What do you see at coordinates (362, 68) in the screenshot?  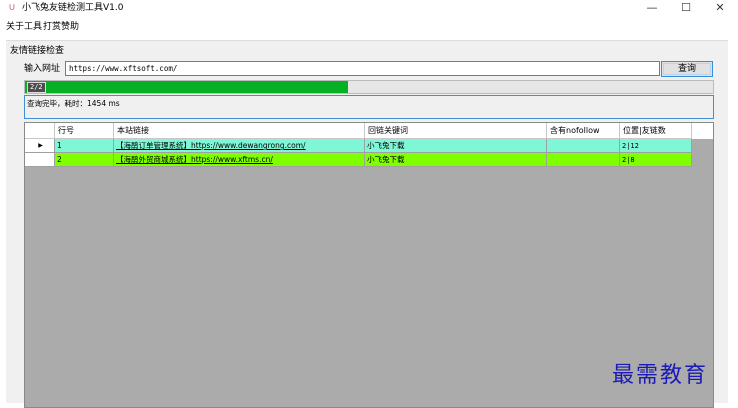 I see `url-input: https://www.xftsoft.com/` at bounding box center [362, 68].